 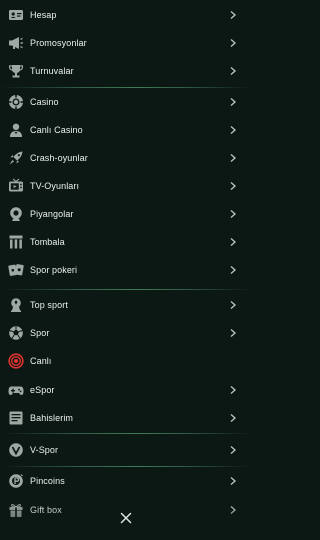 I want to click on lottery-ball-icon, so click(x=16, y=214).